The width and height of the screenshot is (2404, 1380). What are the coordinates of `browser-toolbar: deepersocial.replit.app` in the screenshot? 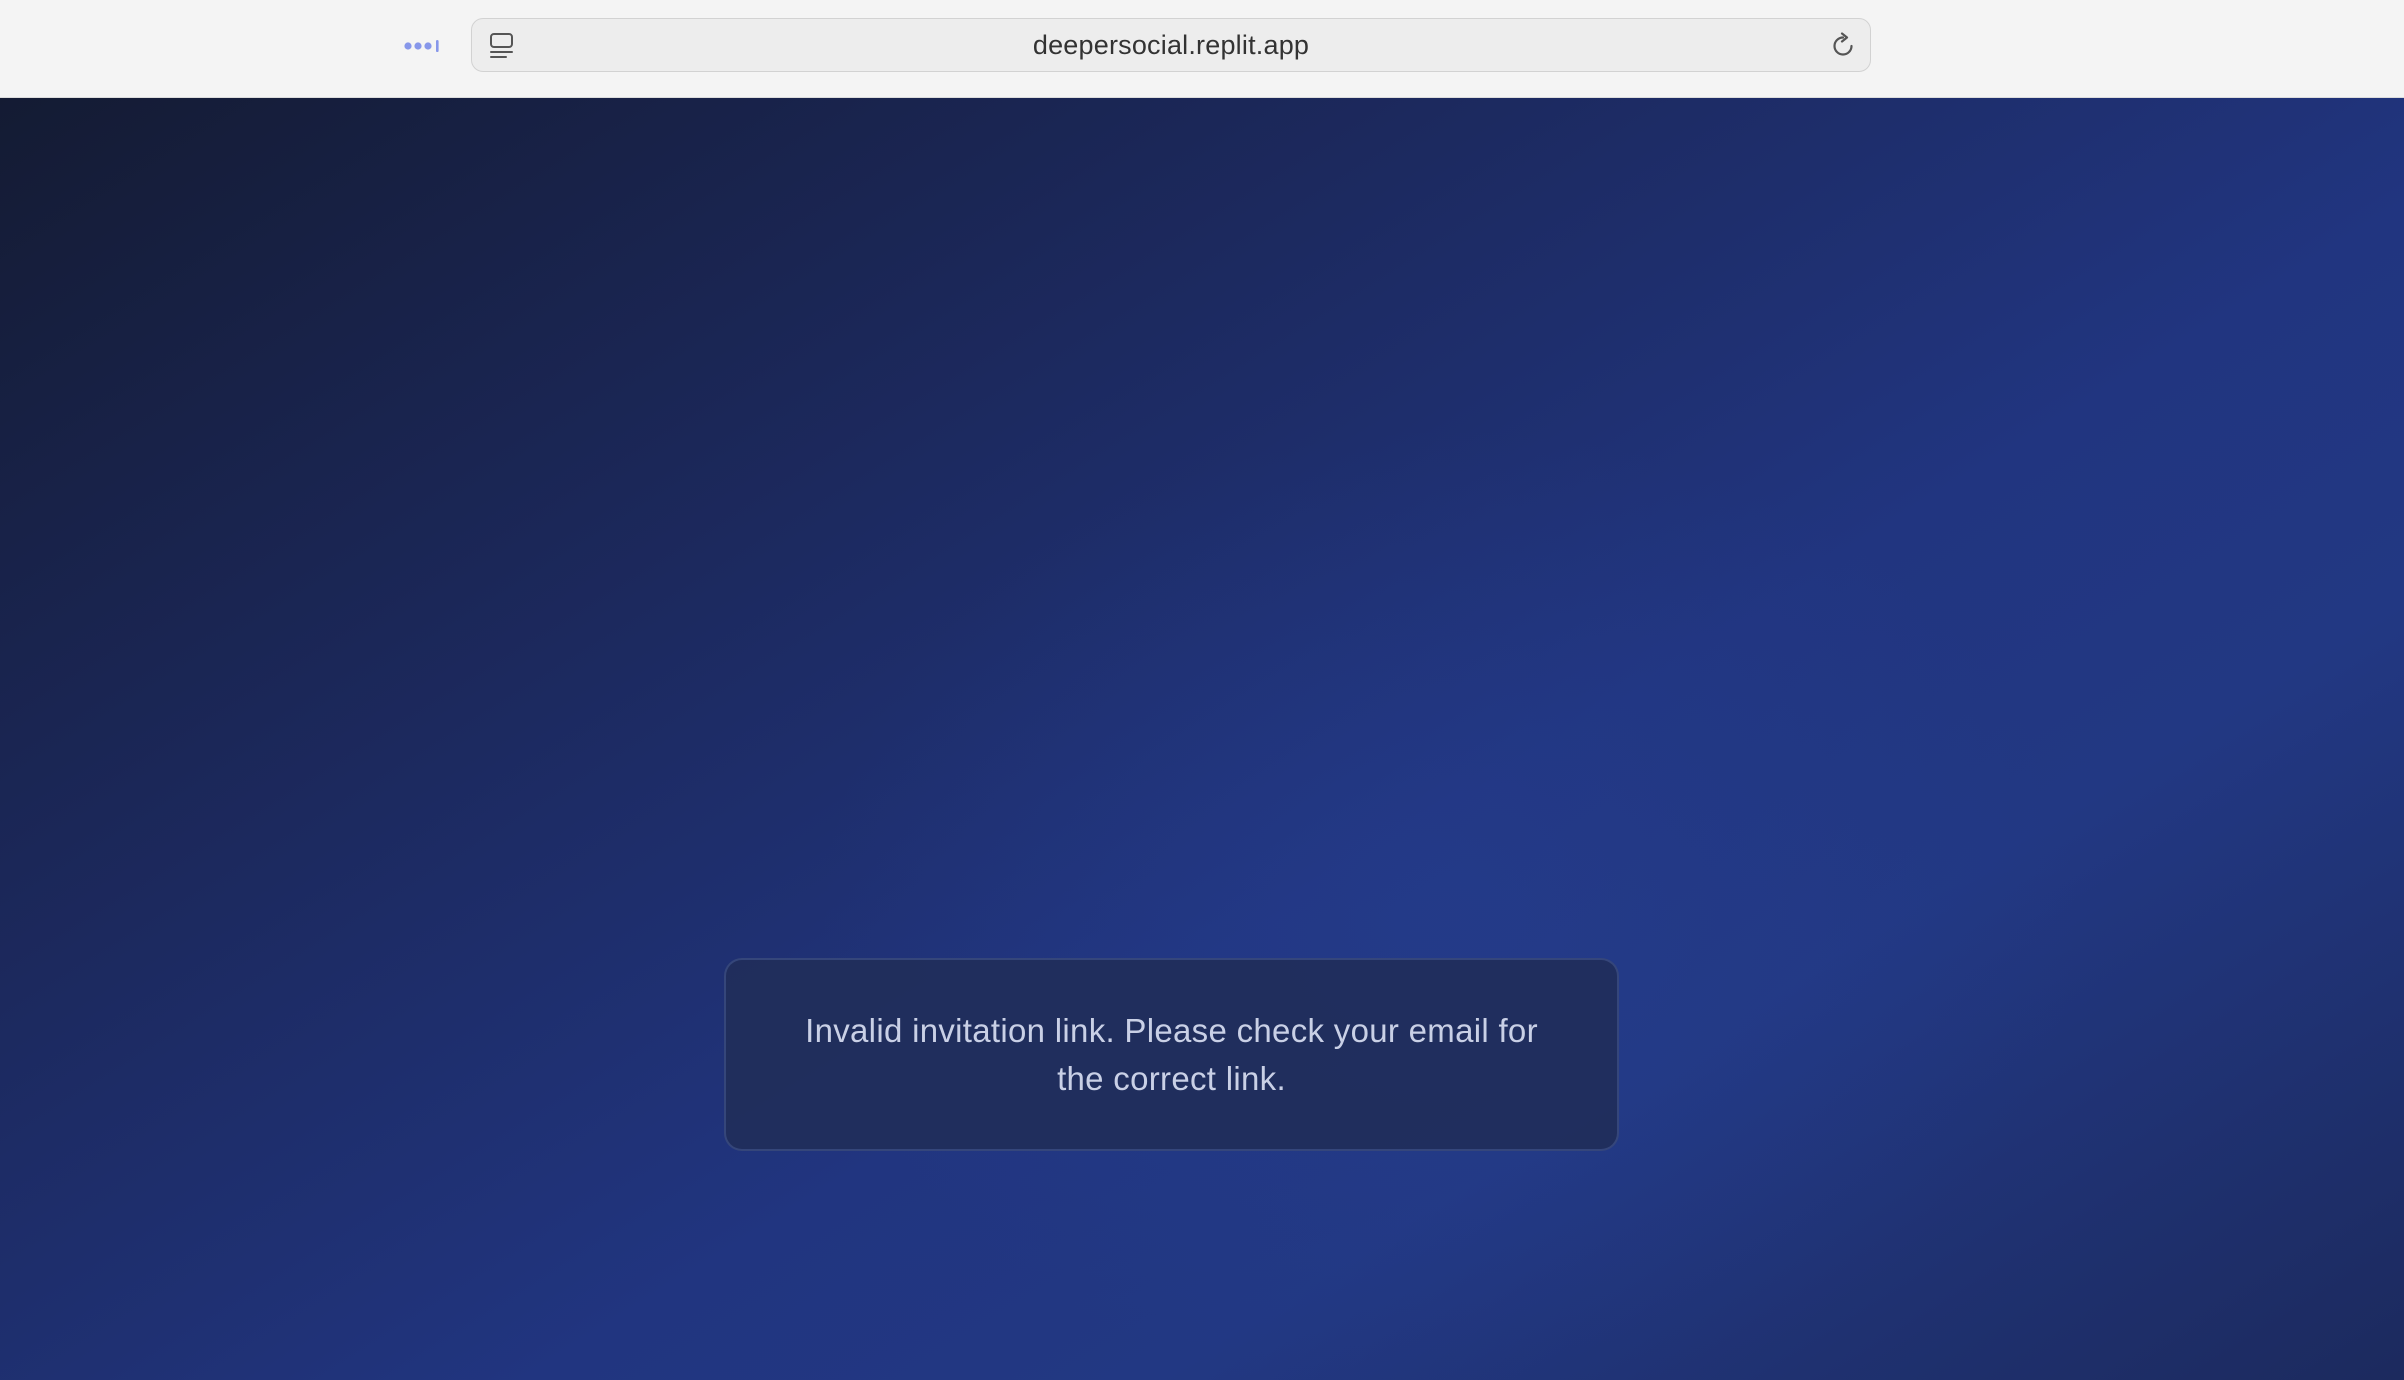 It's located at (1202, 49).